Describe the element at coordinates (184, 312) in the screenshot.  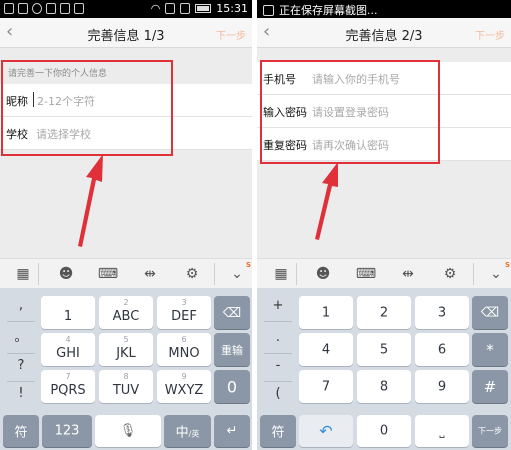
I see `key-def: 3 DEF` at that location.